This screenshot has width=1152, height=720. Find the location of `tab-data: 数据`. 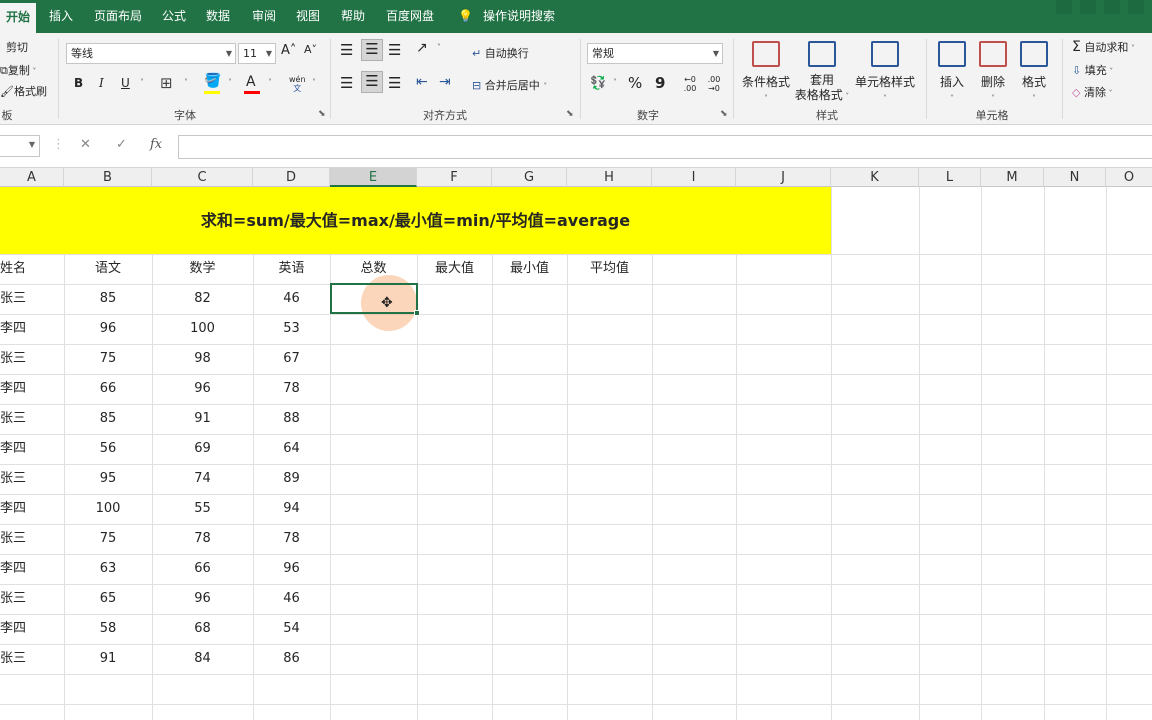

tab-data: 数据 is located at coordinates (218, 16).